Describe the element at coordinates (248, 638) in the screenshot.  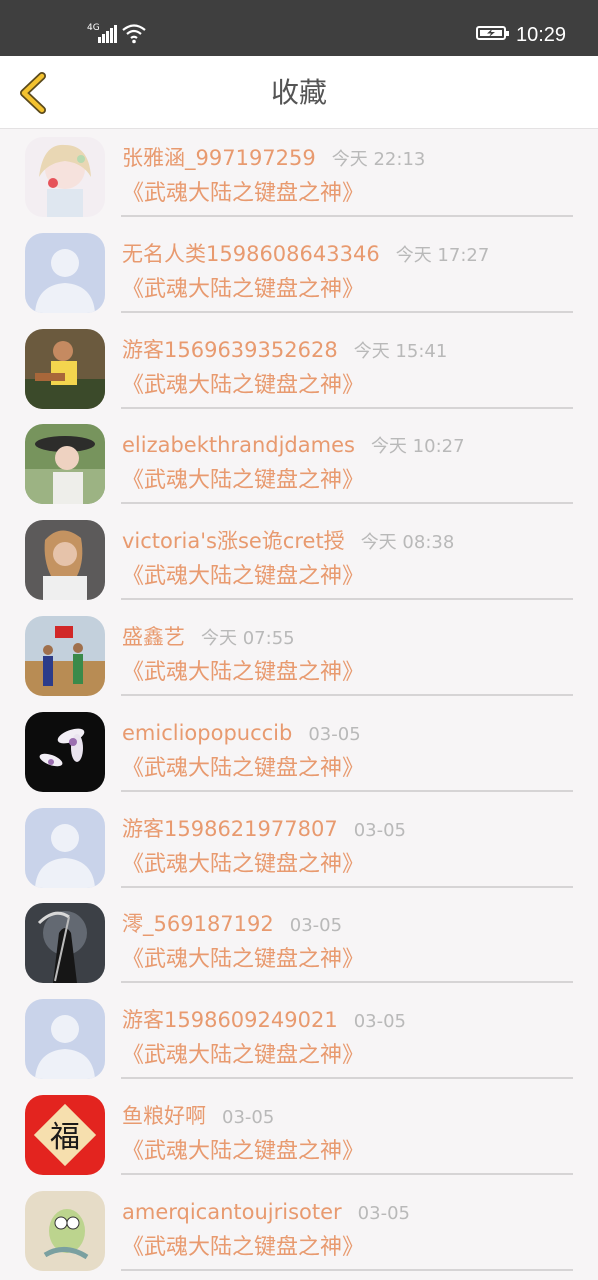
I see `item-time: 今天 07:55` at that location.